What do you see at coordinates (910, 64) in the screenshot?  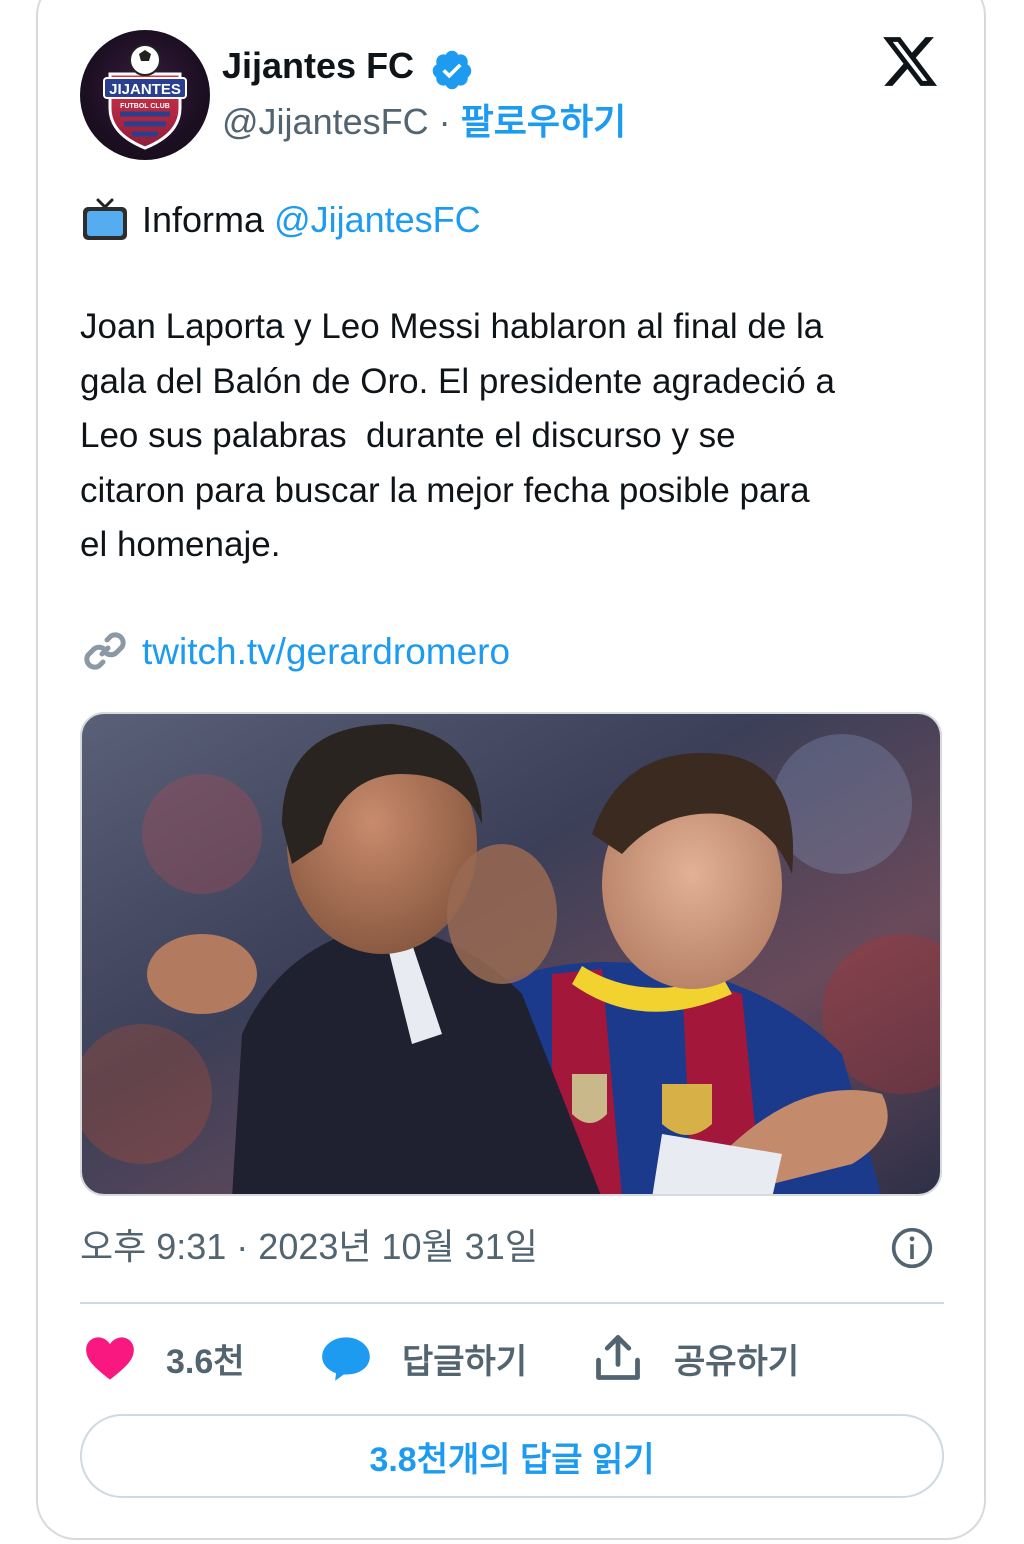 I see `x-logo-icon` at bounding box center [910, 64].